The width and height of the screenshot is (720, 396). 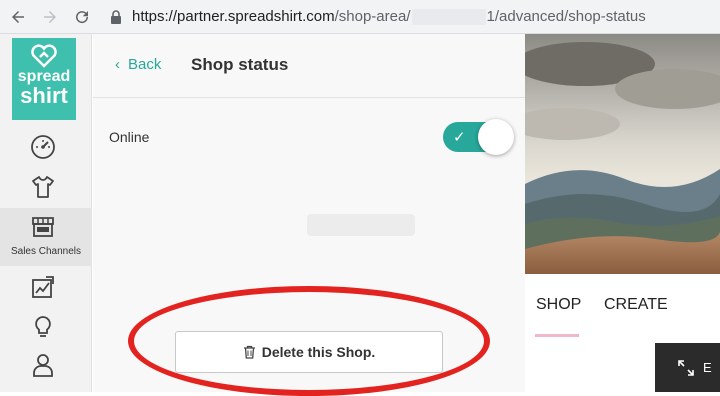 I want to click on tshirt-icon, so click(x=43, y=187).